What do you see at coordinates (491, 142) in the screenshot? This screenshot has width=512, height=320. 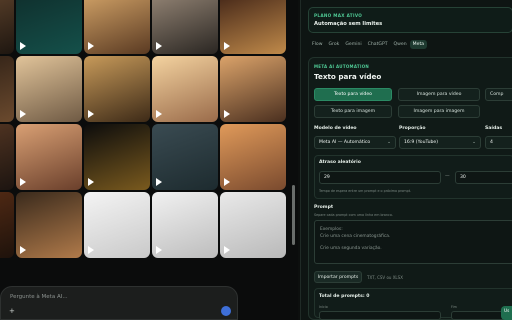 I see `outputs-value: 4` at bounding box center [491, 142].